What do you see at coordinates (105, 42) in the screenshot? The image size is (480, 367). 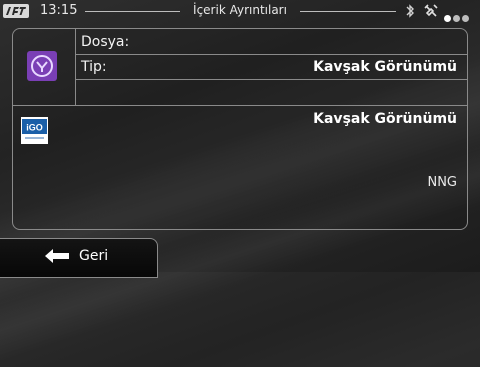 I see `file-label: Dosya:` at bounding box center [105, 42].